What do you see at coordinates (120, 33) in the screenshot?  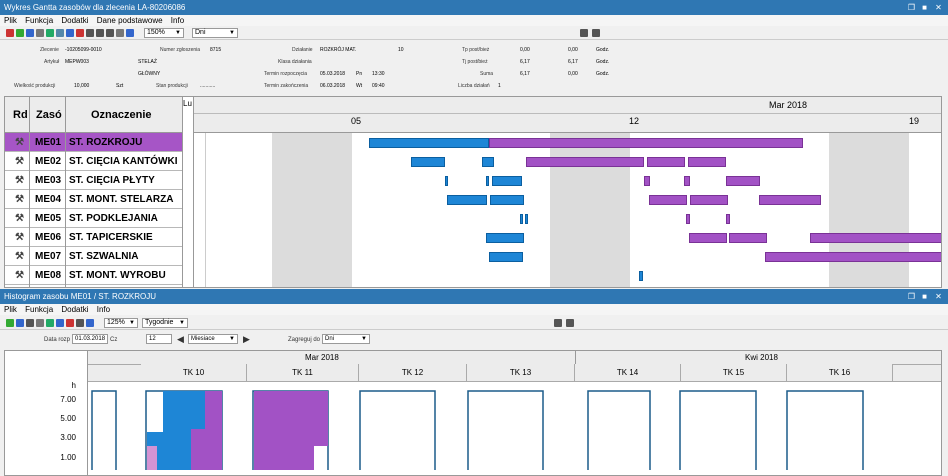 I see `clear-icon` at bounding box center [120, 33].